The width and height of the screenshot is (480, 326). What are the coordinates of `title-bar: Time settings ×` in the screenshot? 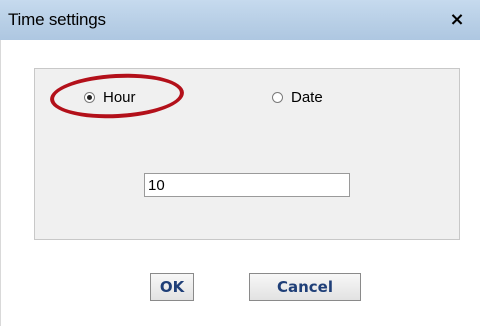 It's located at (240, 20).